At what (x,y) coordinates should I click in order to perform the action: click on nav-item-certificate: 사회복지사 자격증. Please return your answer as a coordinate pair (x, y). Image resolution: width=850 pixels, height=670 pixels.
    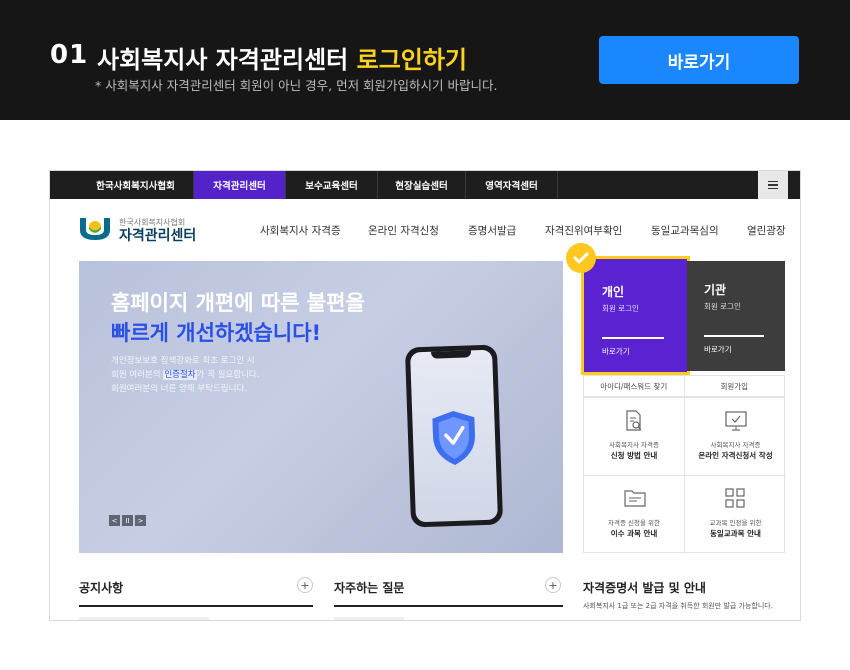
    Looking at the image, I should click on (300, 230).